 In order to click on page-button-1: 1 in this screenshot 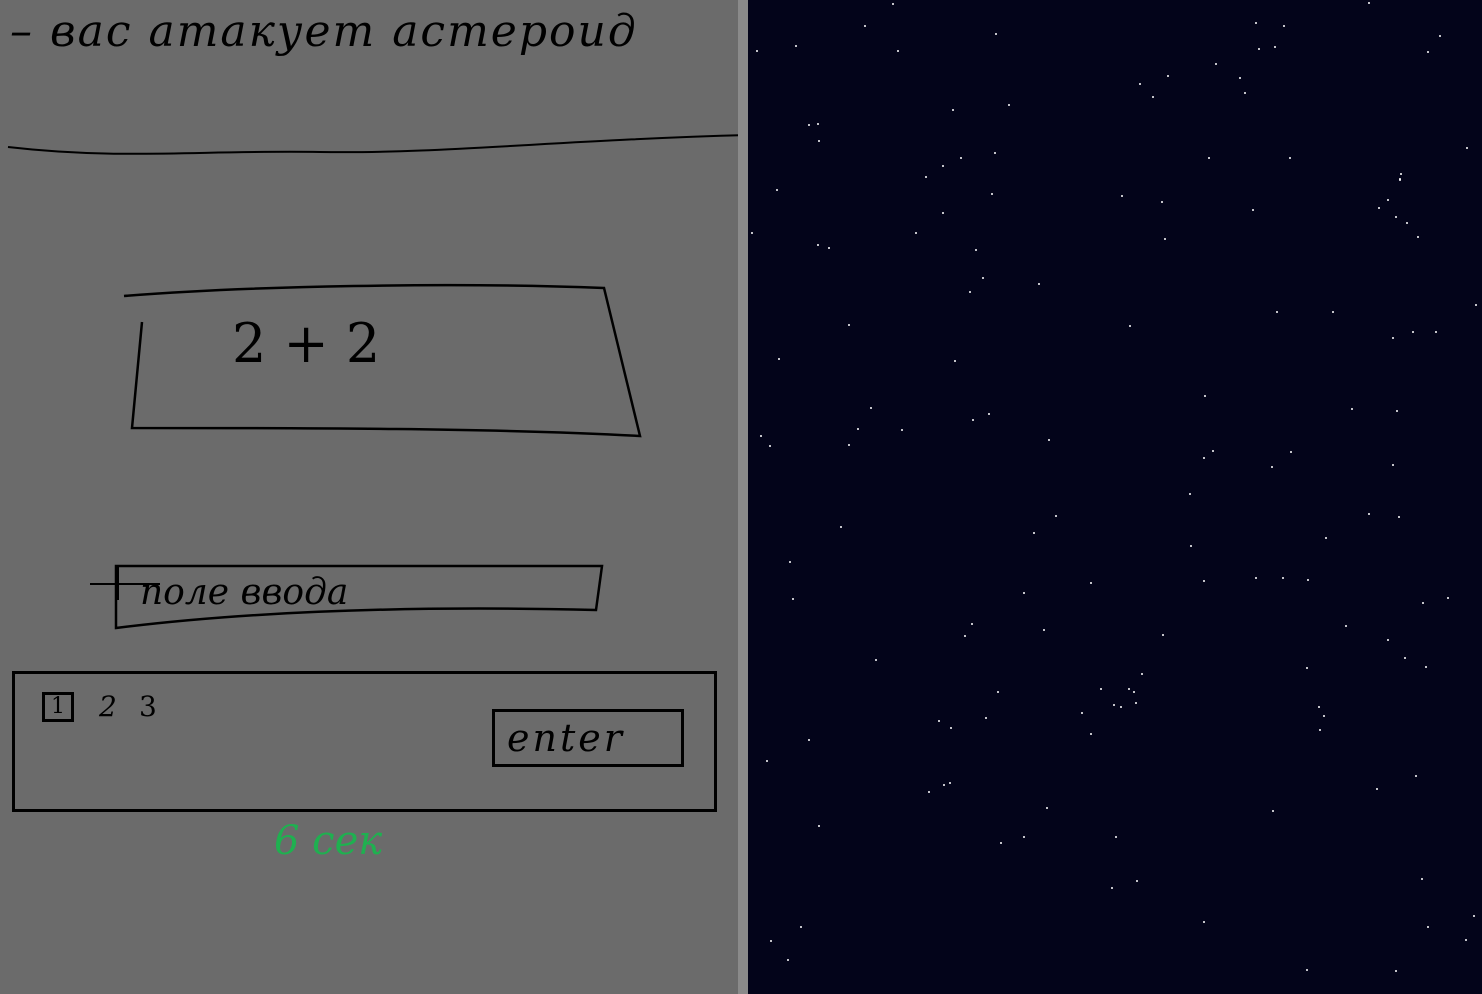, I will do `click(58, 707)`.